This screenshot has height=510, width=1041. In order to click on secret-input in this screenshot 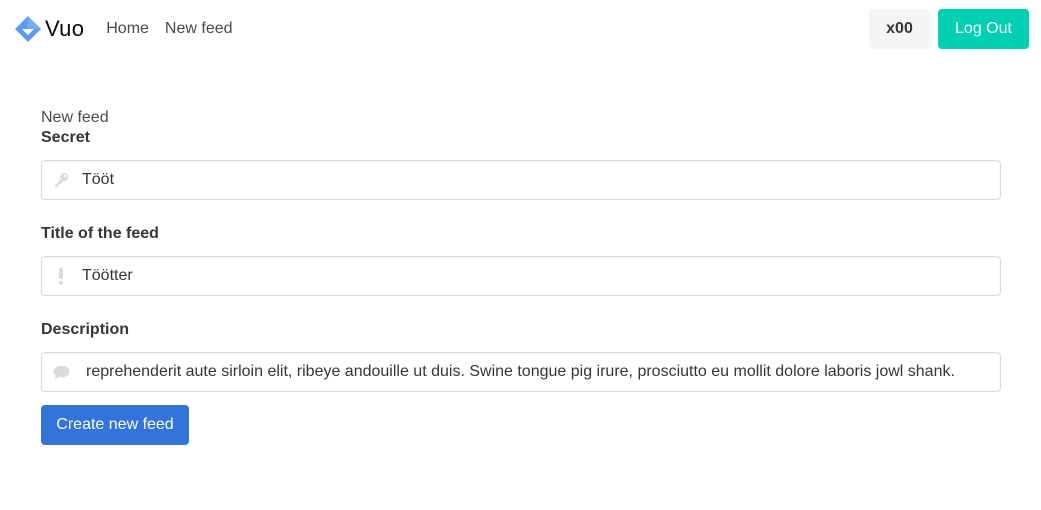, I will do `click(521, 180)`.